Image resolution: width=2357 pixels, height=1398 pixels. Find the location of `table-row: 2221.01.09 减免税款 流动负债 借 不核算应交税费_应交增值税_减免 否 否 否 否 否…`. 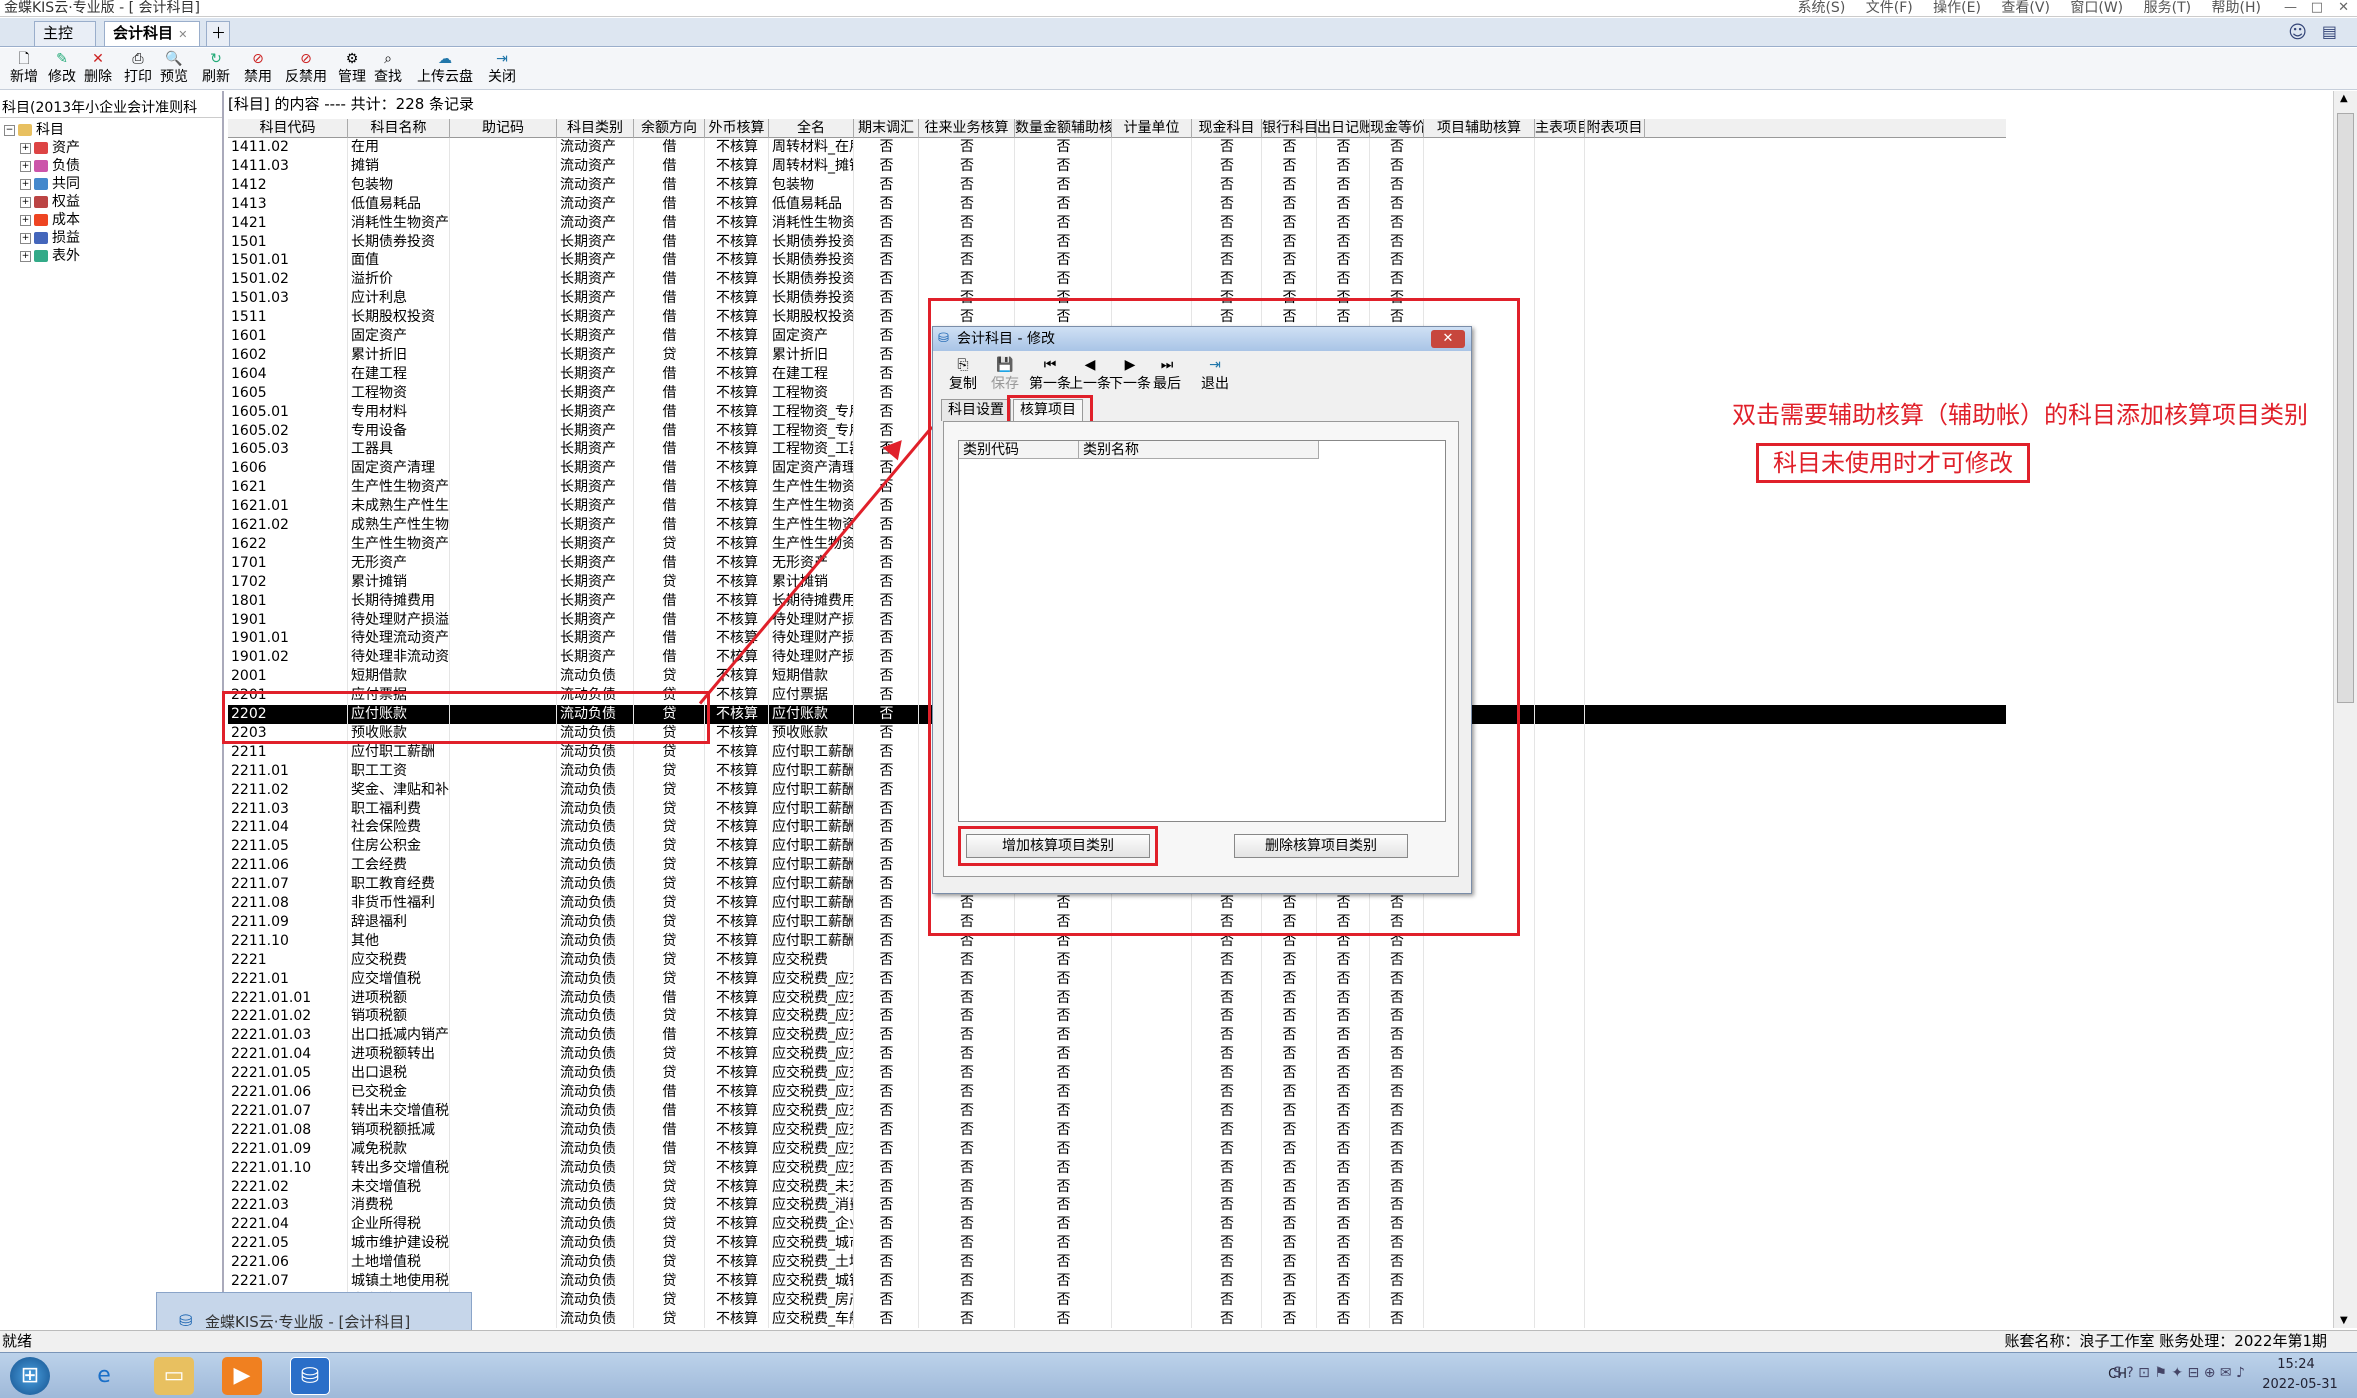

table-row: 2221.01.09 减免税款 流动负债 借 不核算应交税费_应交增值税_减免 否 否 否 否 否… is located at coordinates (1117, 1149).